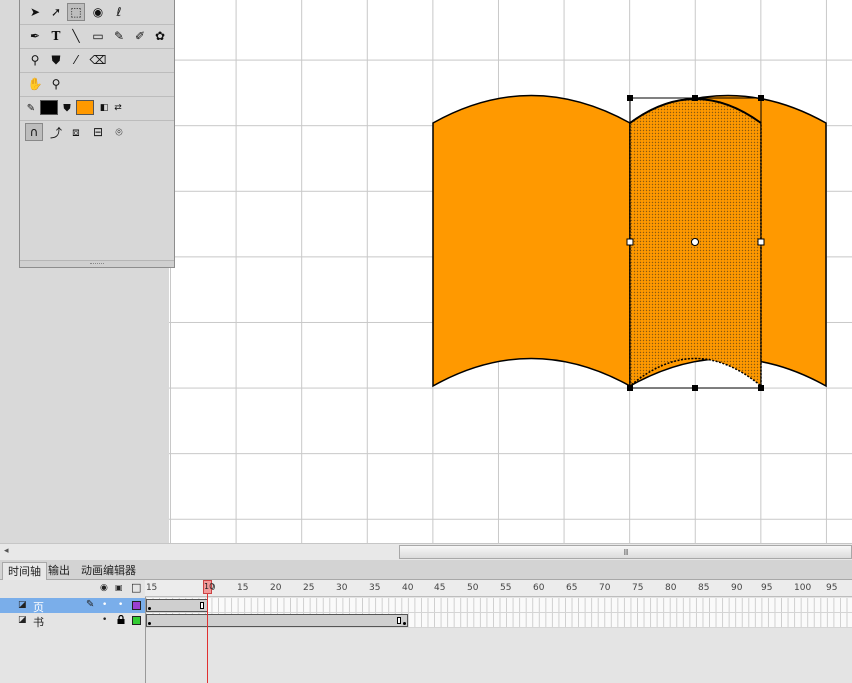 The height and width of the screenshot is (683, 852). Describe the element at coordinates (104, 588) in the screenshot. I see `eye-icon: ◉` at that location.